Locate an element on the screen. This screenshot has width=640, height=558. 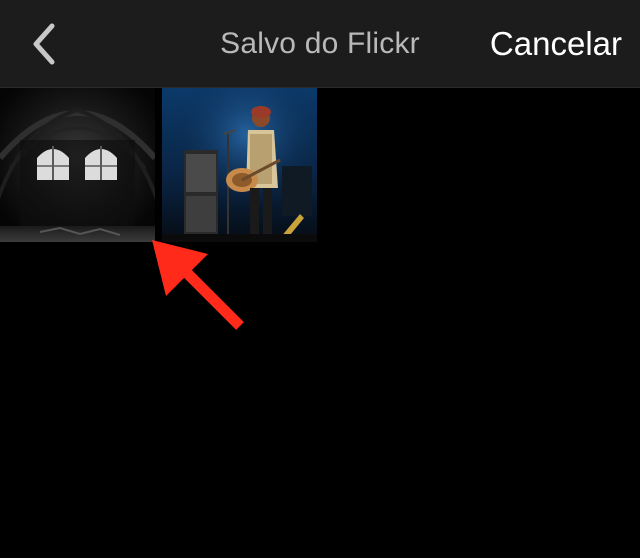
photo-thumbnail-attic is located at coordinates (77, 165).